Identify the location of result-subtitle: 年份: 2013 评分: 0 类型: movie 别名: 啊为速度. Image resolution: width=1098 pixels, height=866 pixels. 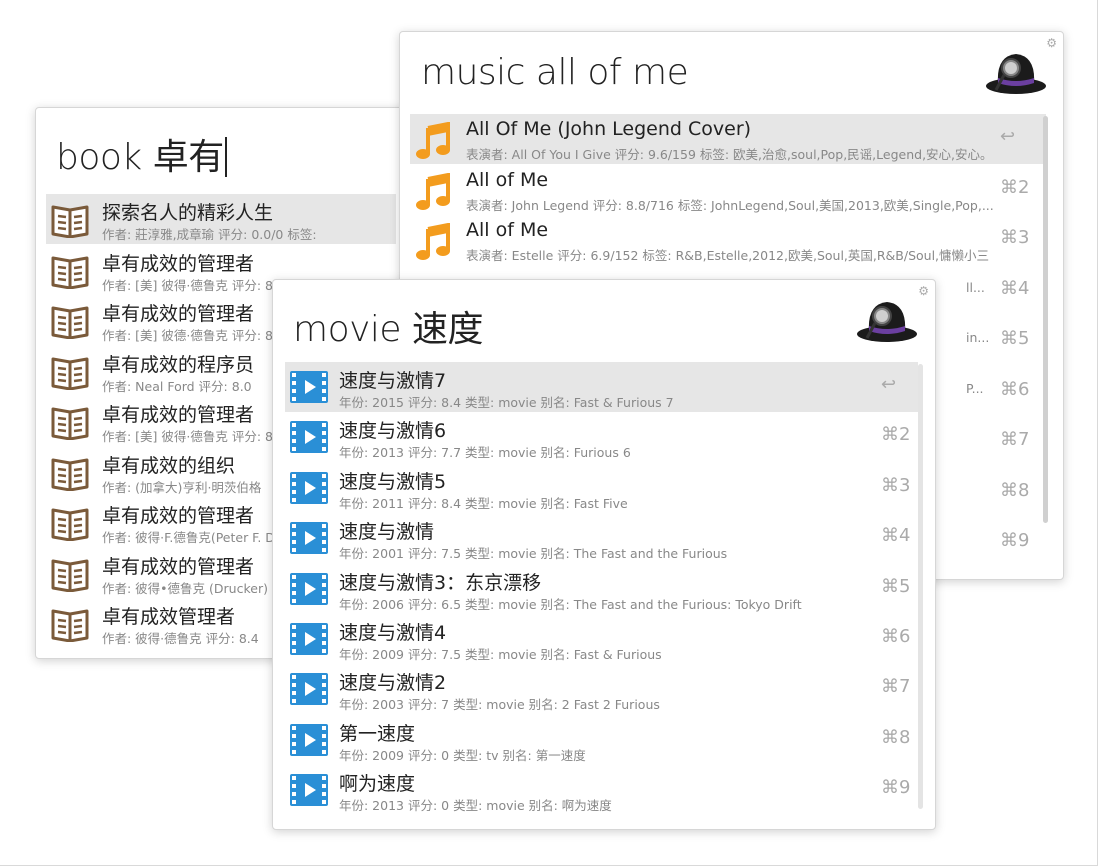
(475, 806).